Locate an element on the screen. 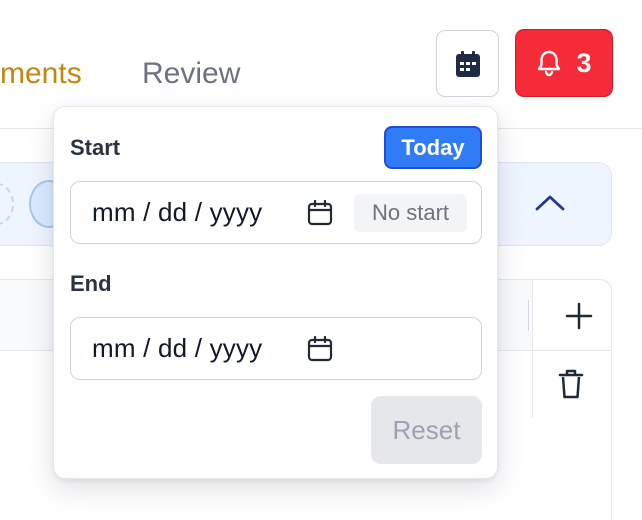  notification-count: 3 is located at coordinates (584, 62).